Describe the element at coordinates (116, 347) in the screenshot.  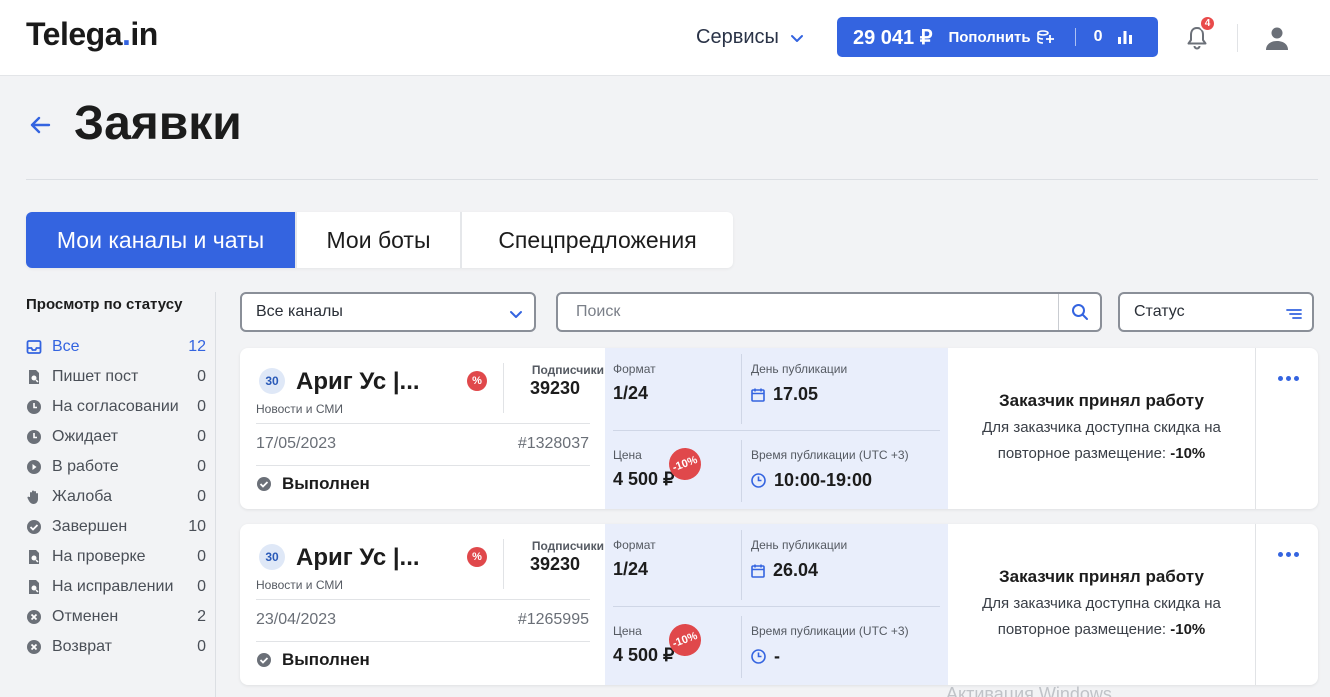
I see `status-item-all: Все 12` at that location.